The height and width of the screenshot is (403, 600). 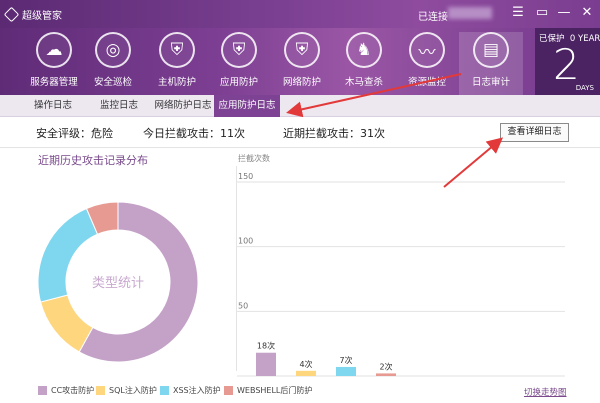 What do you see at coordinates (190, 390) in the screenshot?
I see `legend-item-xss: XSS注入防护` at bounding box center [190, 390].